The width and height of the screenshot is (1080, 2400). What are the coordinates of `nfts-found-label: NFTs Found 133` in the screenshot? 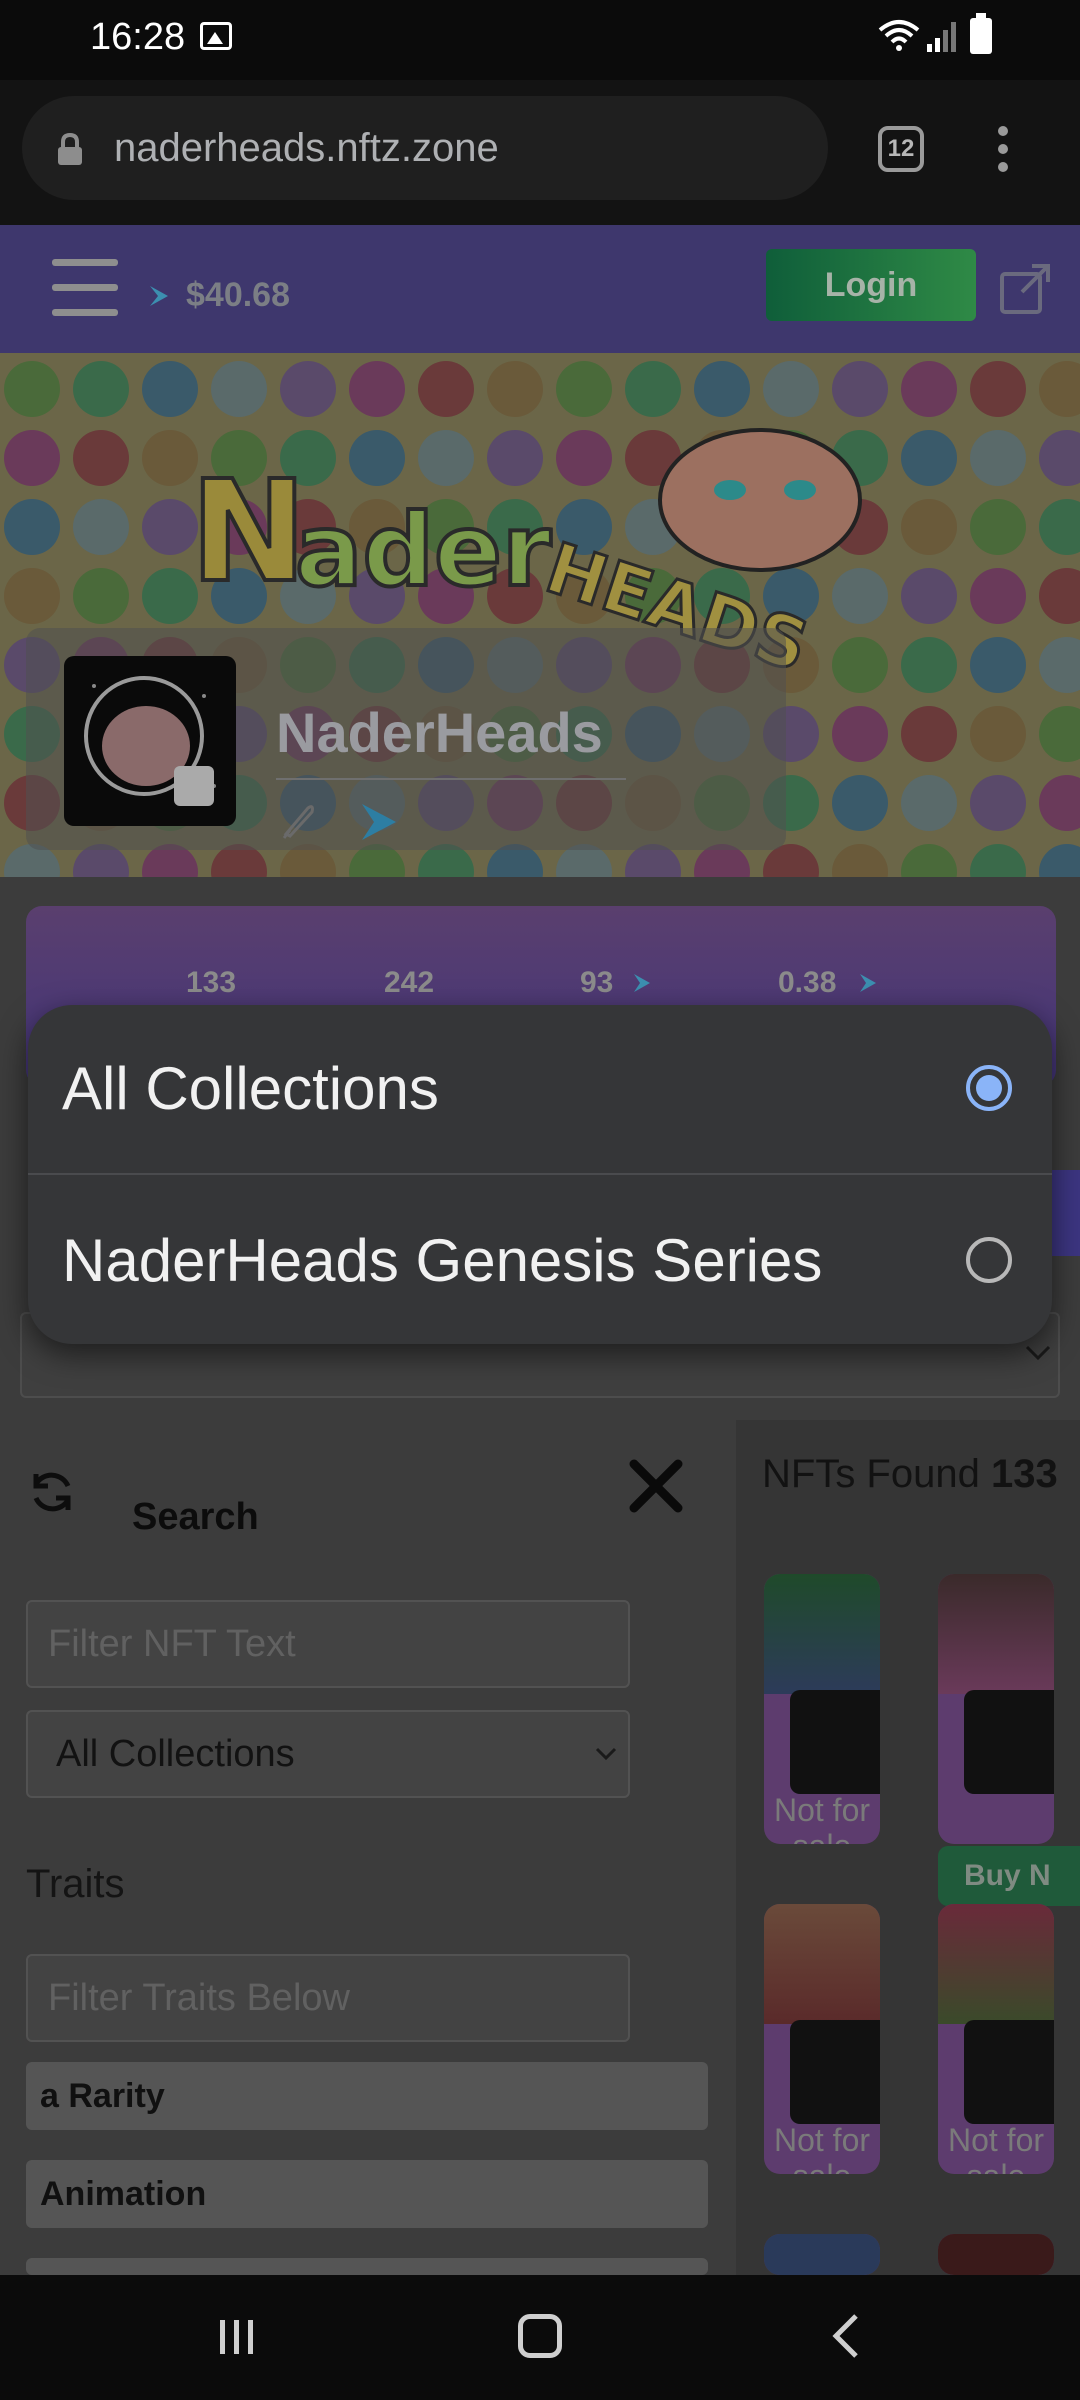 It's located at (910, 1474).